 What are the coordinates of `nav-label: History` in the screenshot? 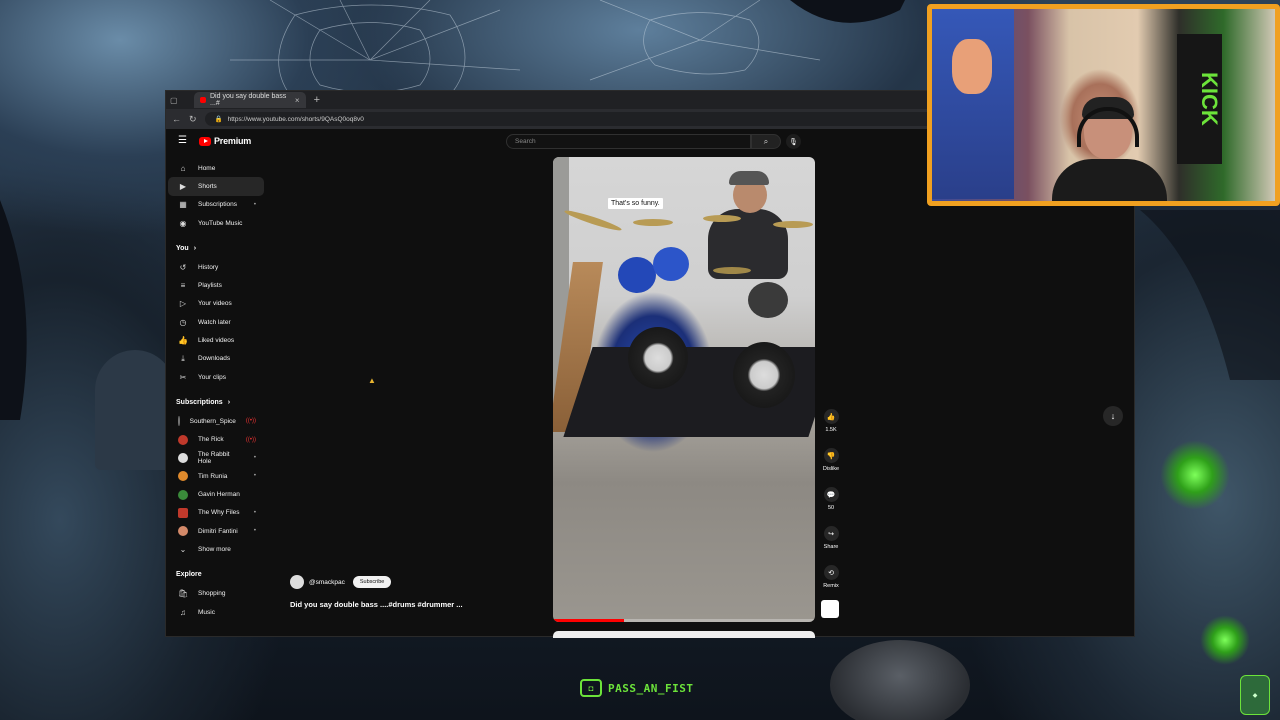 It's located at (208, 267).